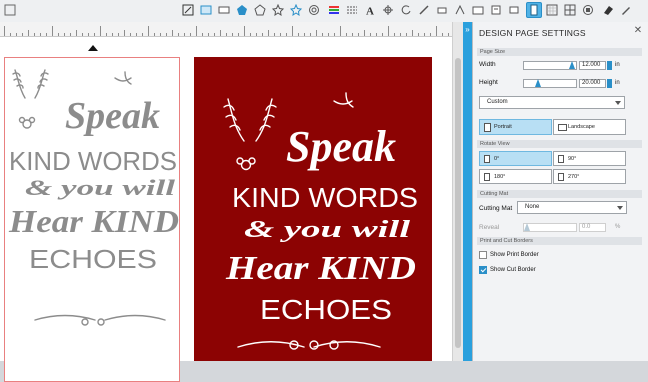 Image resolution: width=648 pixels, height=382 pixels. I want to click on height-label: Height, so click(488, 82).